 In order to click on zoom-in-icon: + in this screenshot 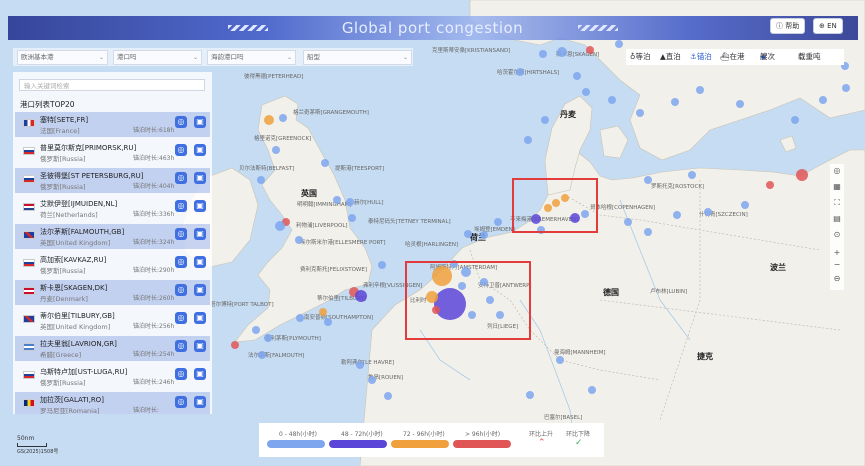, I will do `click(837, 252)`.